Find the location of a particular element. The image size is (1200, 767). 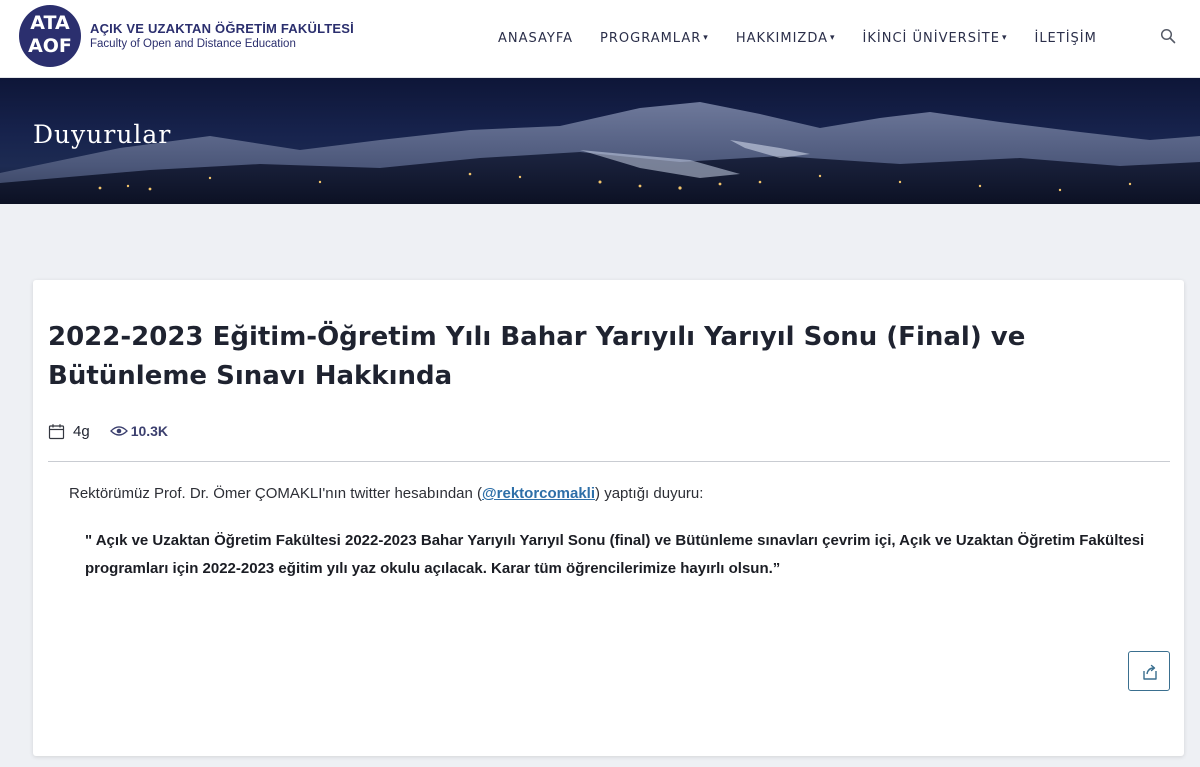

logo-line-1: ATA is located at coordinates (50, 23).